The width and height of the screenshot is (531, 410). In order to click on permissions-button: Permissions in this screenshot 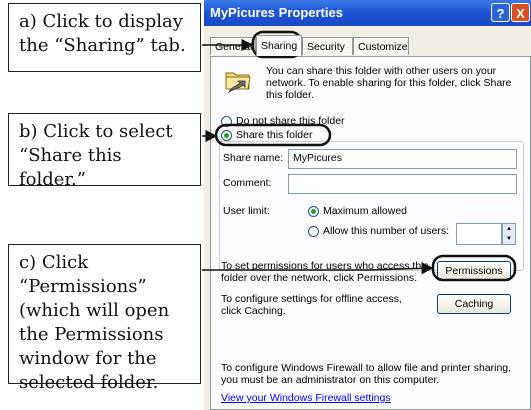, I will do `click(474, 271)`.